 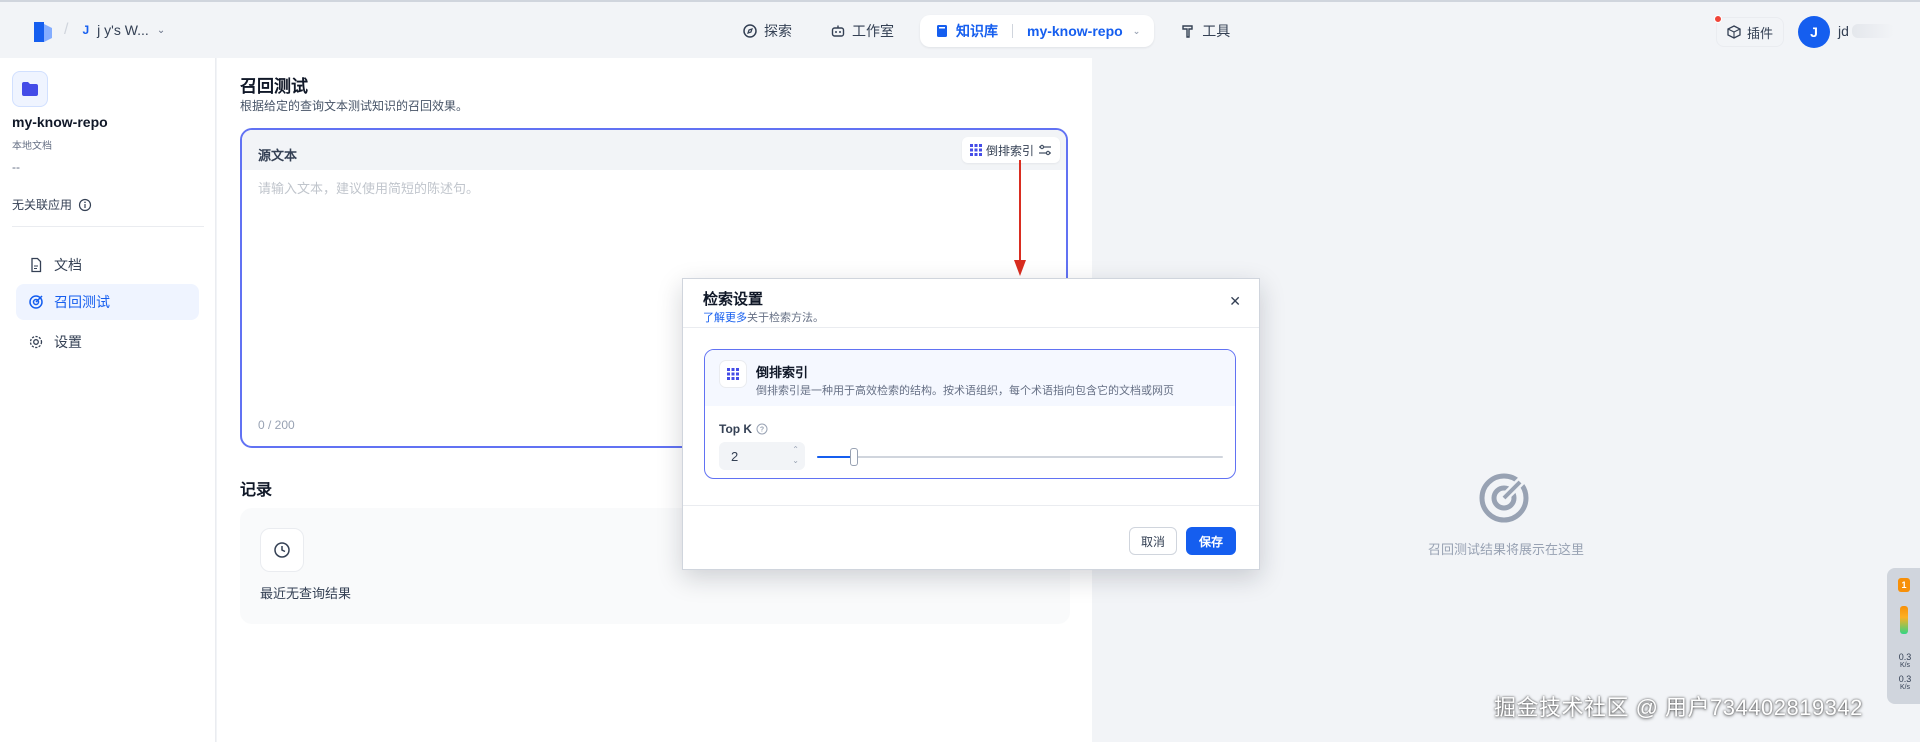 What do you see at coordinates (1734, 32) in the screenshot?
I see `cube-icon` at bounding box center [1734, 32].